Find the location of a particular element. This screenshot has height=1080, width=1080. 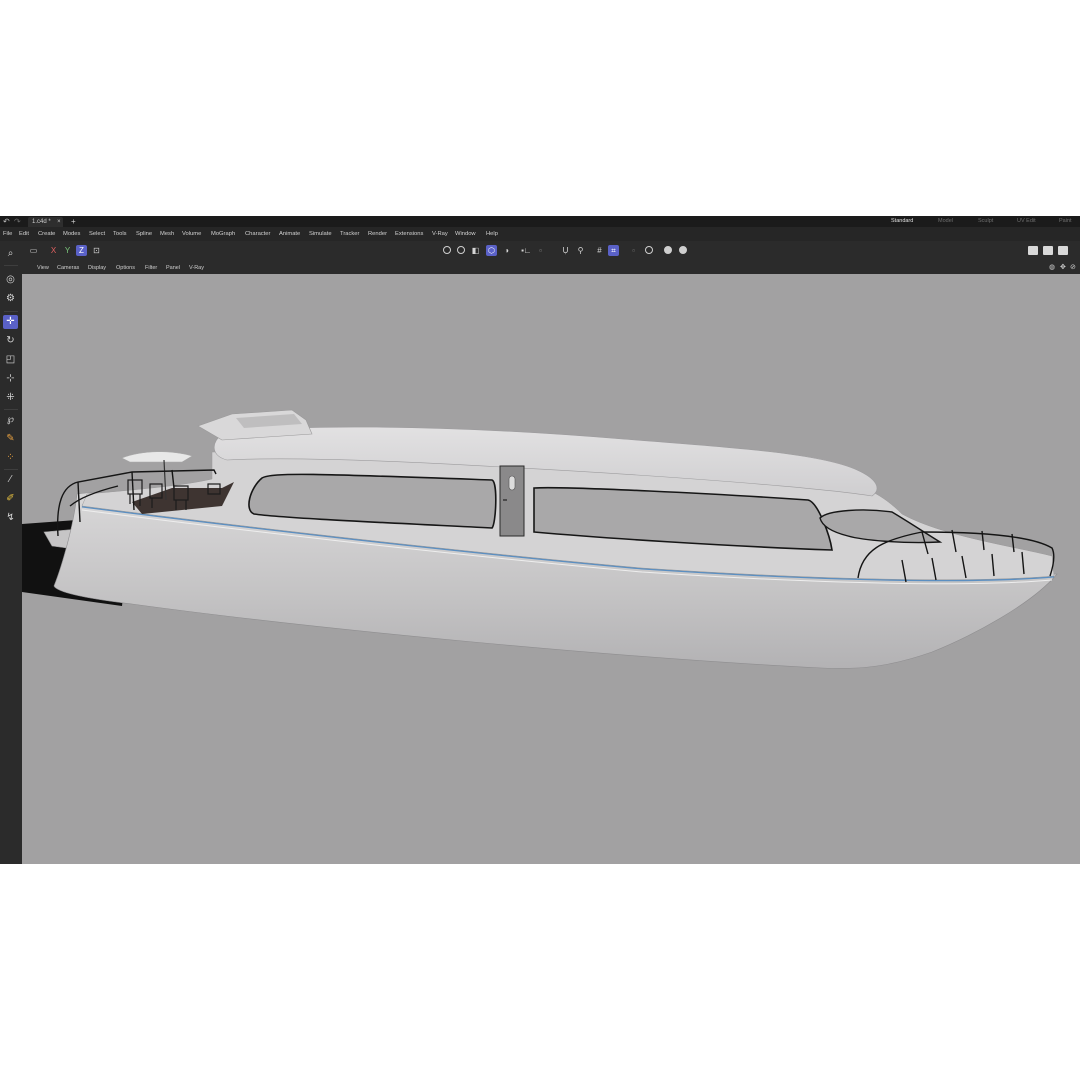

select-tool-icon: ⚙ is located at coordinates (10, 299).